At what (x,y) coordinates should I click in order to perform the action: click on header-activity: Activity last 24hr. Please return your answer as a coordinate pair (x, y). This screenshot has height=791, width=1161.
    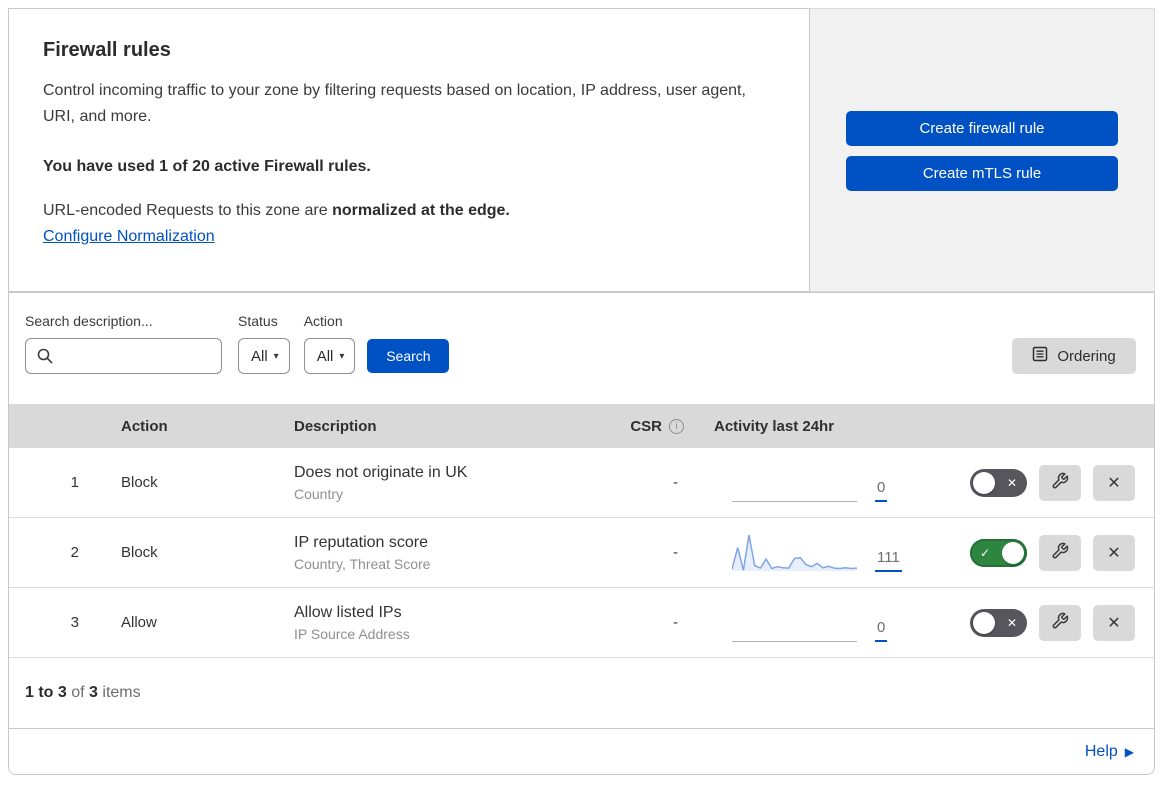
    Looking at the image, I should click on (774, 426).